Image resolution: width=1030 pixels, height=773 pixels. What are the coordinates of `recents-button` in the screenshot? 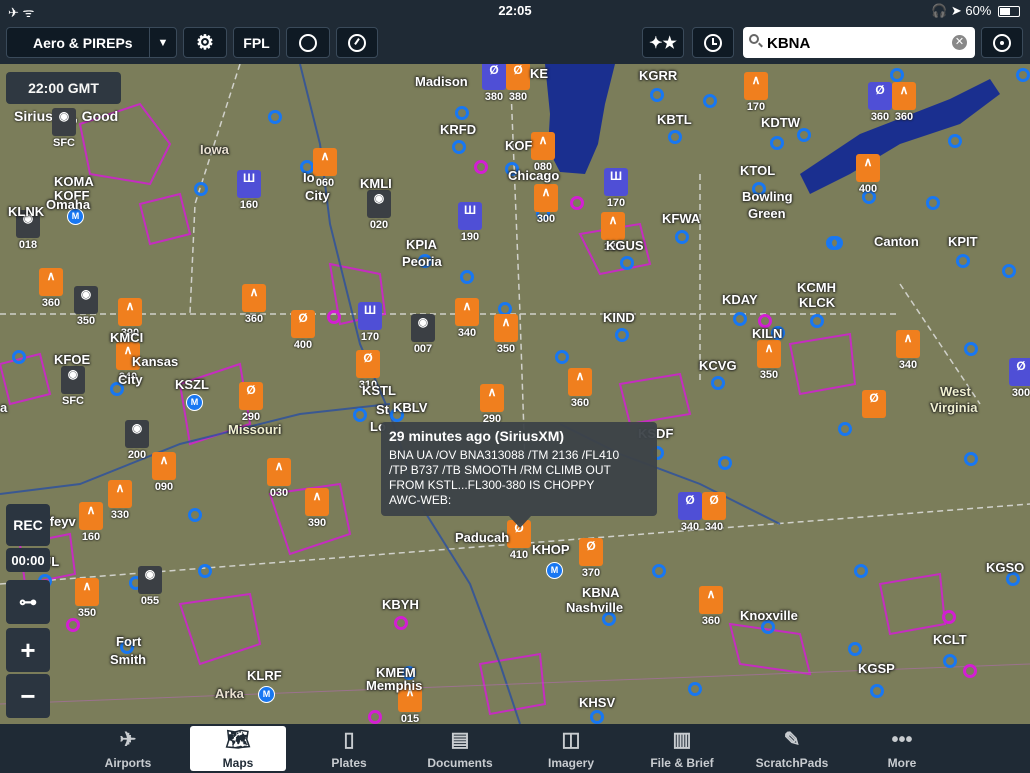 It's located at (713, 42).